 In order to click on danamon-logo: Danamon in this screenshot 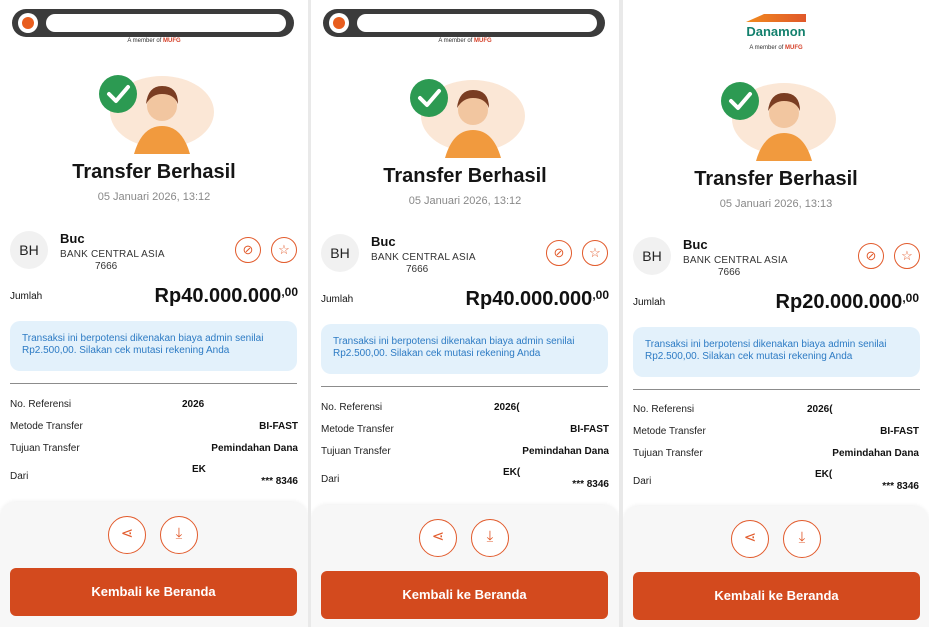, I will do `click(776, 26)`.